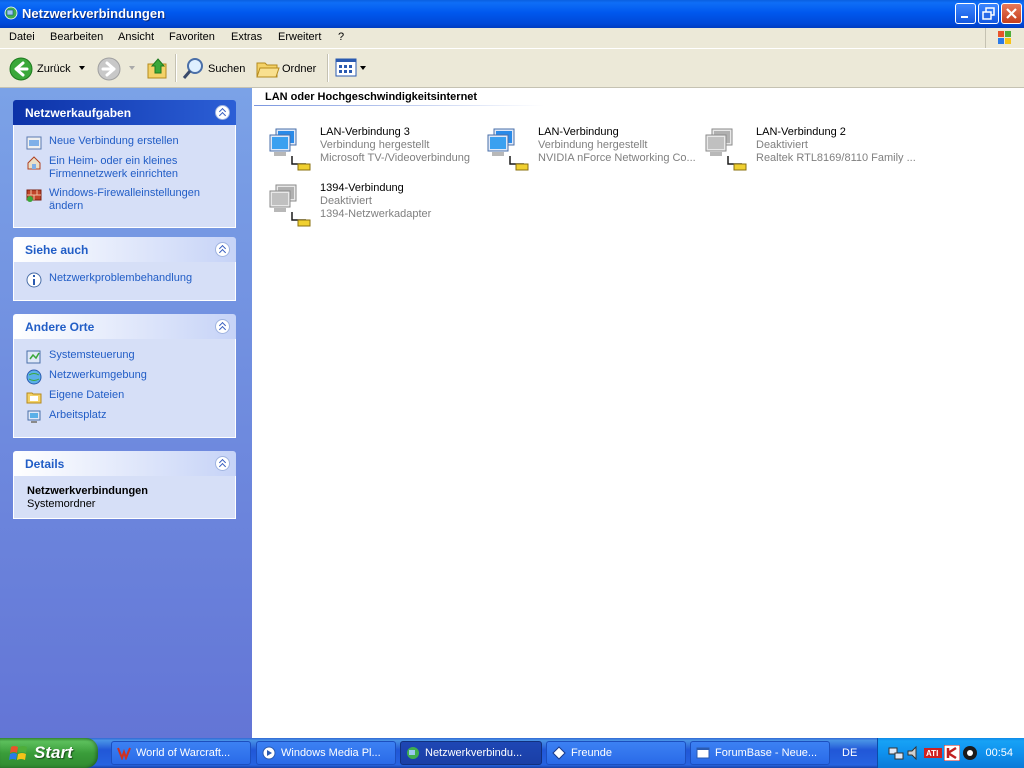 The image size is (1024, 768). Describe the element at coordinates (124, 142) in the screenshot. I see `task-new-connection: Neue Verbindung erstellen` at that location.